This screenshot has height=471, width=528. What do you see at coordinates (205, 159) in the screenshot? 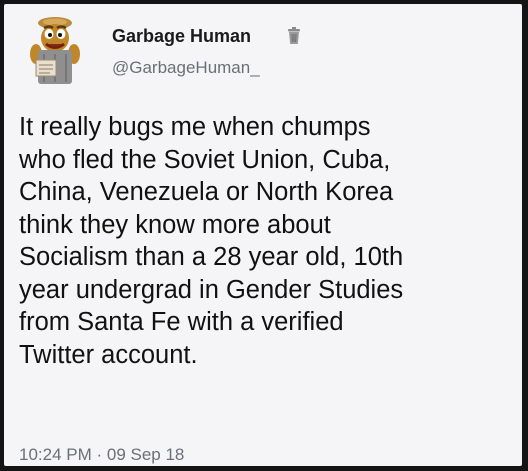
I see `tweet-line: who fled the Soviet Union, Cuba,` at bounding box center [205, 159].